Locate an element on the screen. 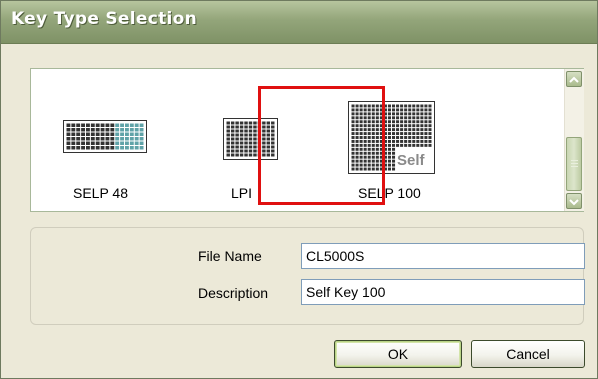 Image resolution: width=598 pixels, height=379 pixels. chevron-down-icon is located at coordinates (574, 202).